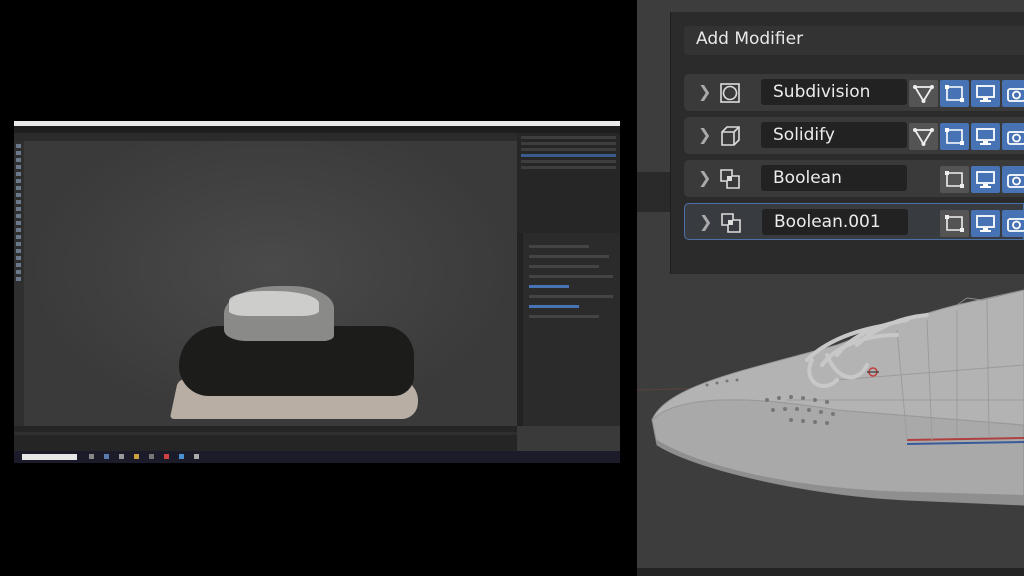  I want to click on solidify-icon, so click(730, 136).